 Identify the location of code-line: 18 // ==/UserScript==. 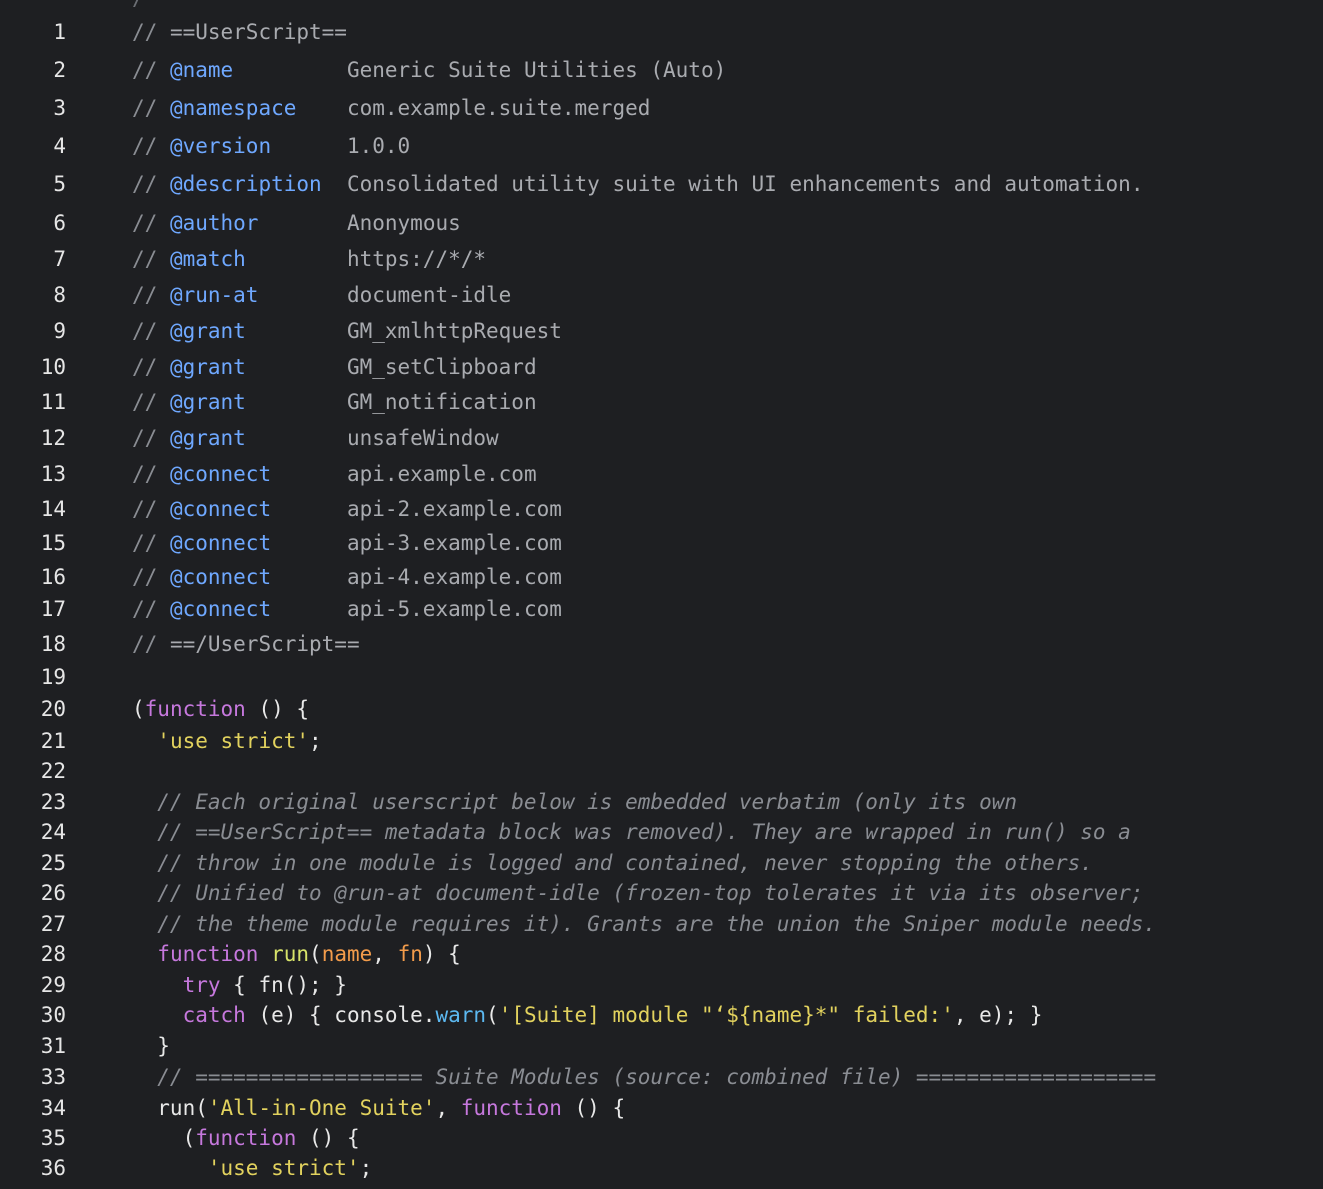
(661, 648).